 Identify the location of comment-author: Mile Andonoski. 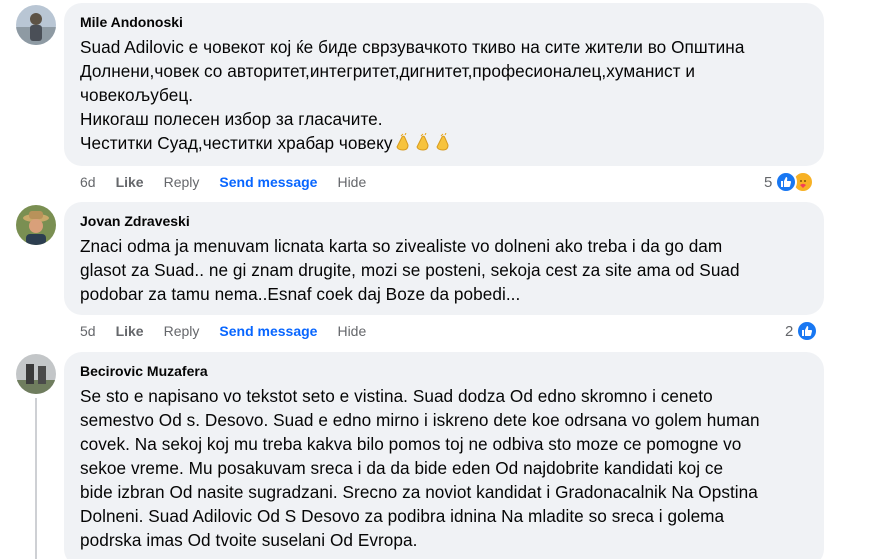
(446, 22).